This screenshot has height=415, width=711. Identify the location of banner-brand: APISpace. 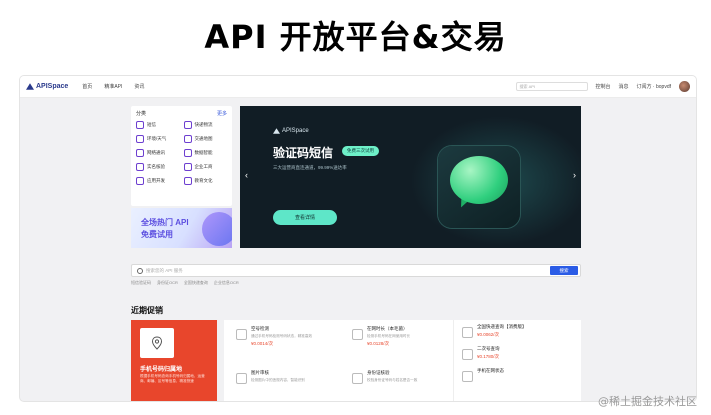
(291, 131).